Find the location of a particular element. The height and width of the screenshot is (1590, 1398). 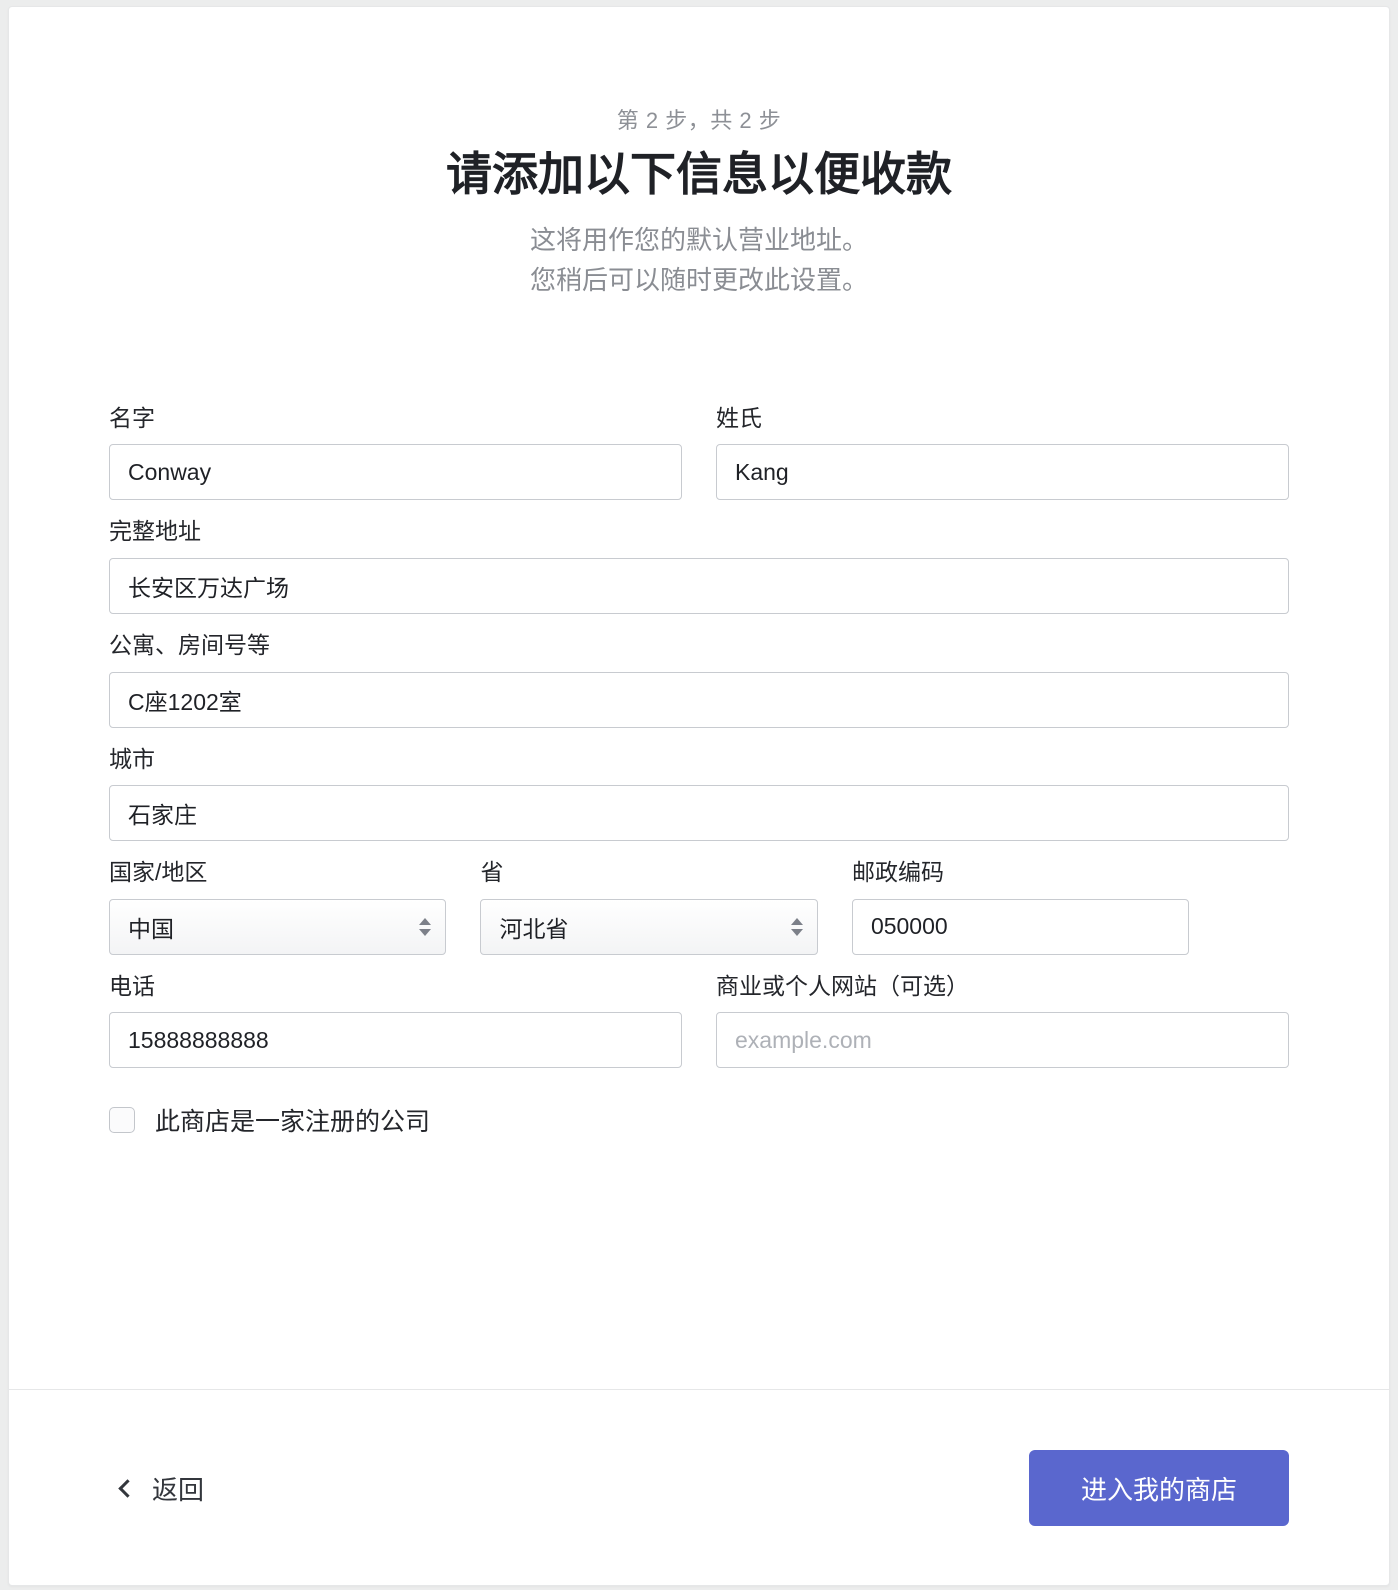

website-field: 商业或个人网站（可选） example.com is located at coordinates (1002, 1021).